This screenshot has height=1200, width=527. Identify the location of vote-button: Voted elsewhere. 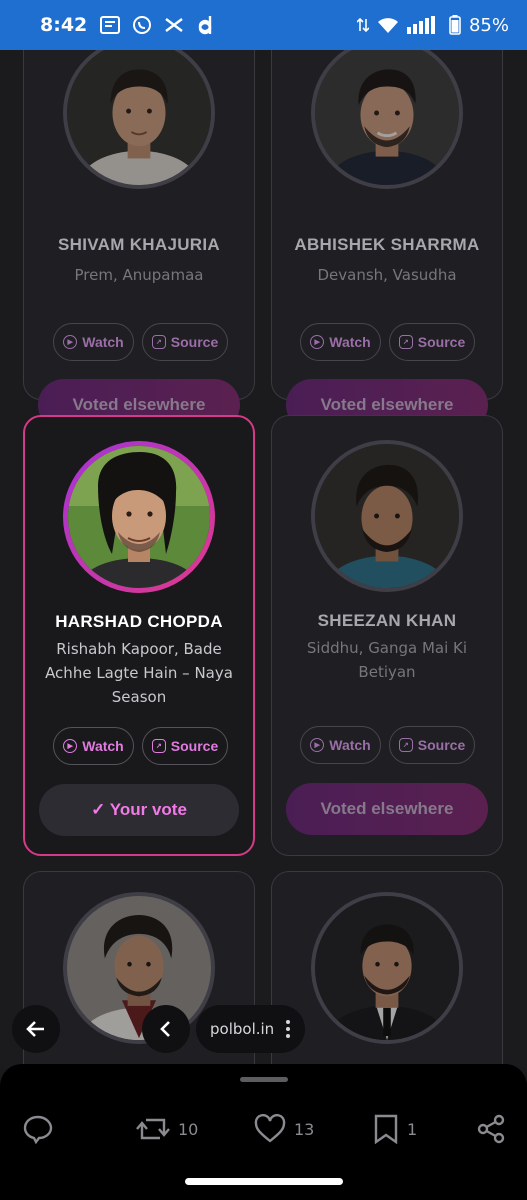
(387, 809).